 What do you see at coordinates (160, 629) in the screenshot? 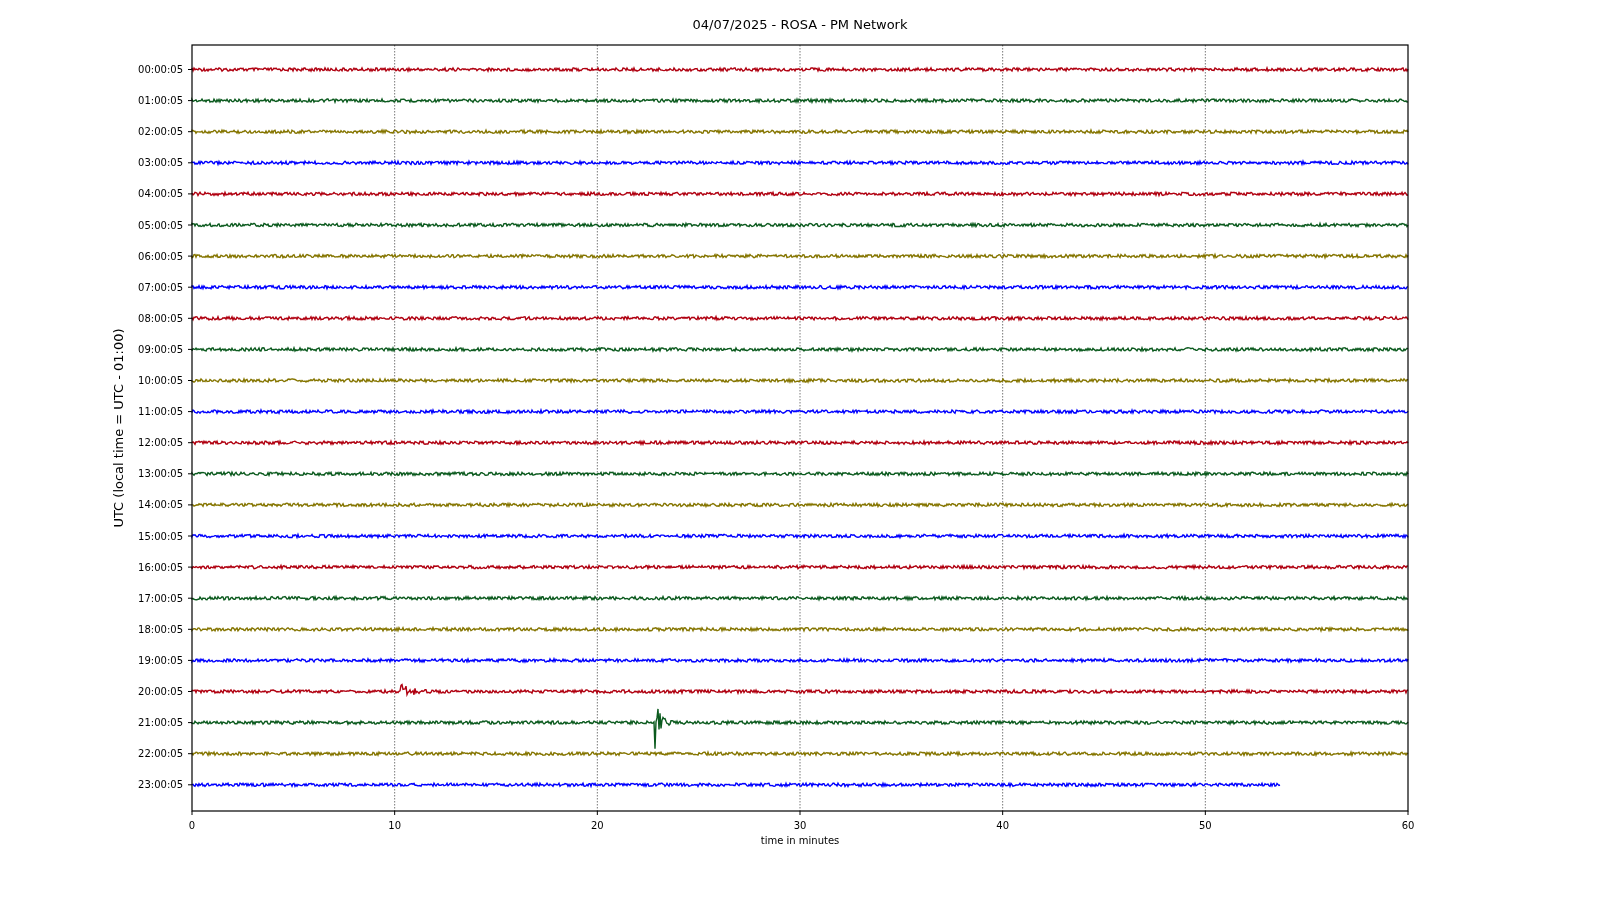
I see `tick-label: 18:00:05` at bounding box center [160, 629].